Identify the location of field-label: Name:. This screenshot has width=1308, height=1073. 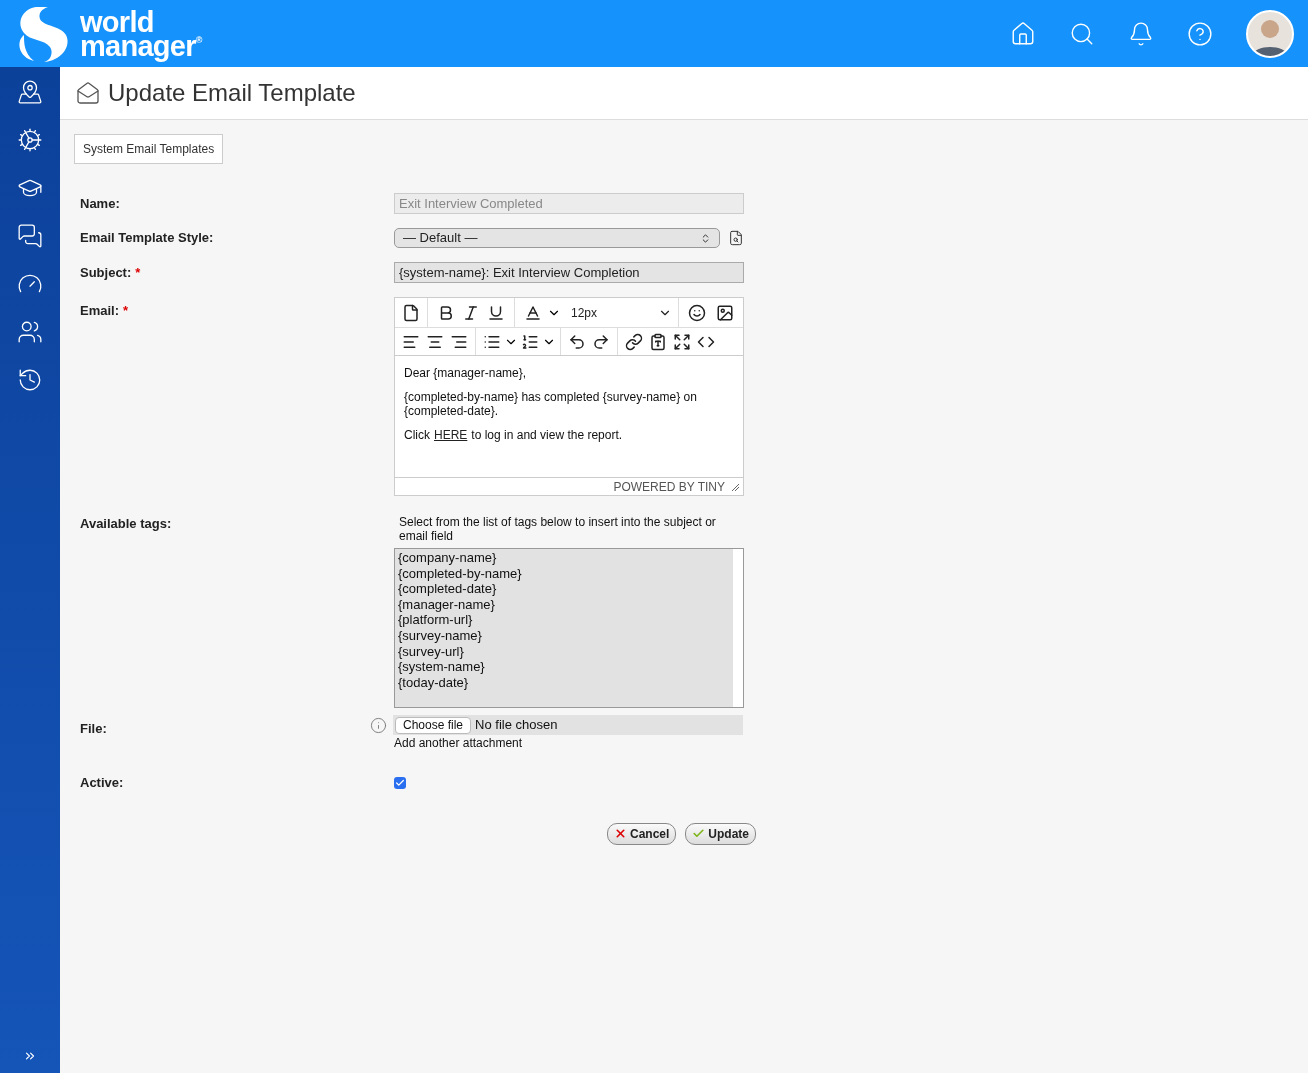
(100, 203).